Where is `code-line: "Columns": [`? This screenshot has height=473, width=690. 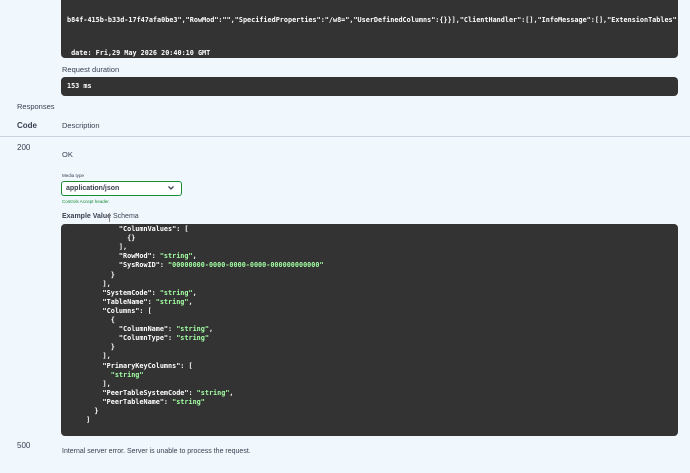
code-line: "Columns": [ is located at coordinates (115, 311).